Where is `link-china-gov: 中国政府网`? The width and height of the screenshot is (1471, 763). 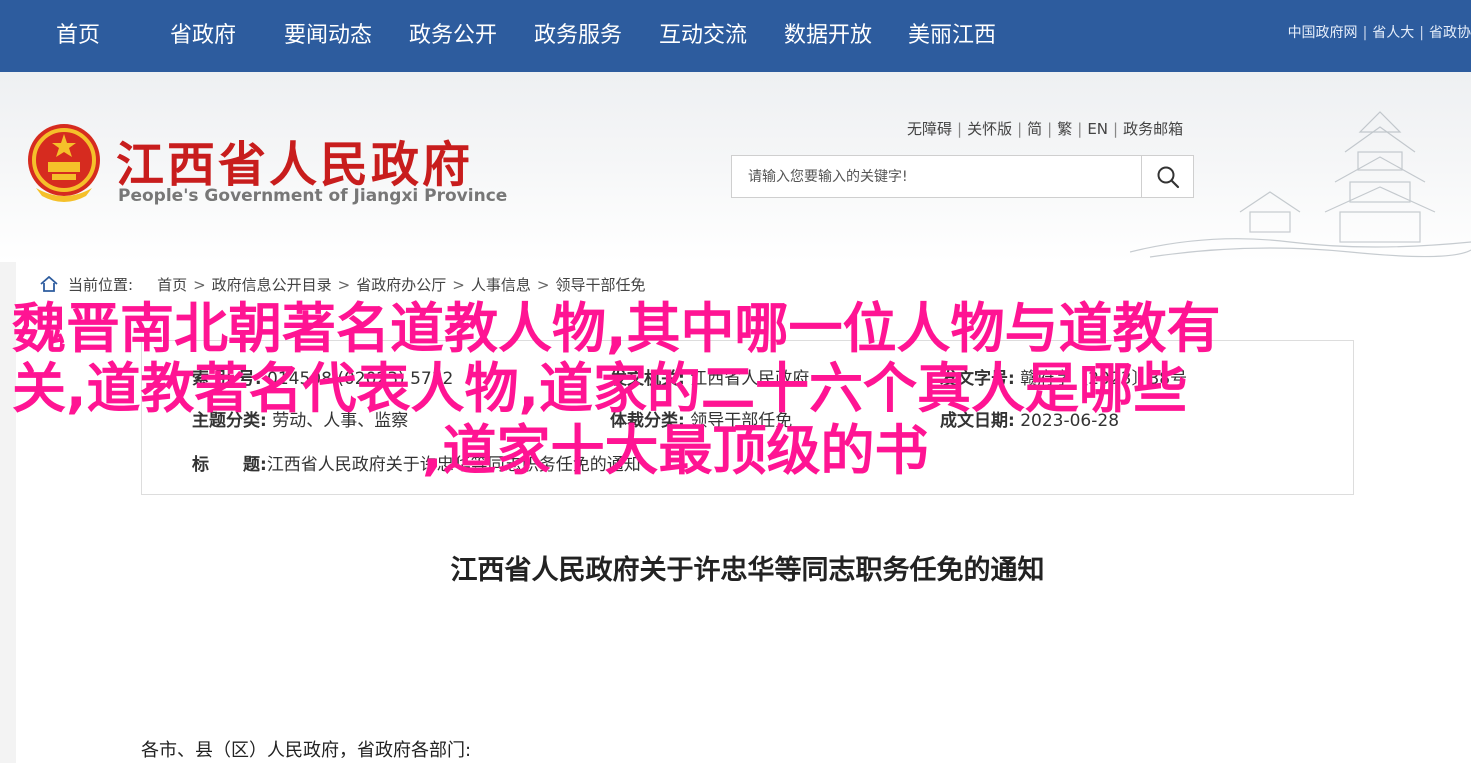
link-china-gov: 中国政府网 is located at coordinates (1323, 33).